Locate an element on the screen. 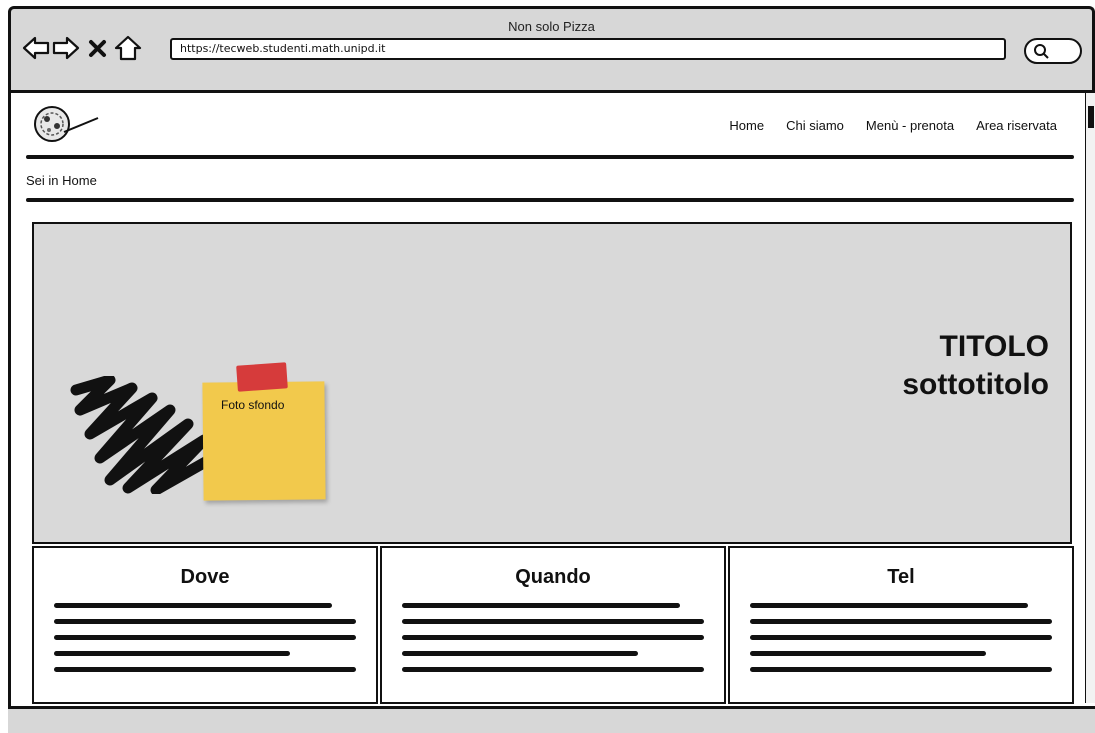 This screenshot has width=1095, height=733. box-title: Tel is located at coordinates (901, 577).